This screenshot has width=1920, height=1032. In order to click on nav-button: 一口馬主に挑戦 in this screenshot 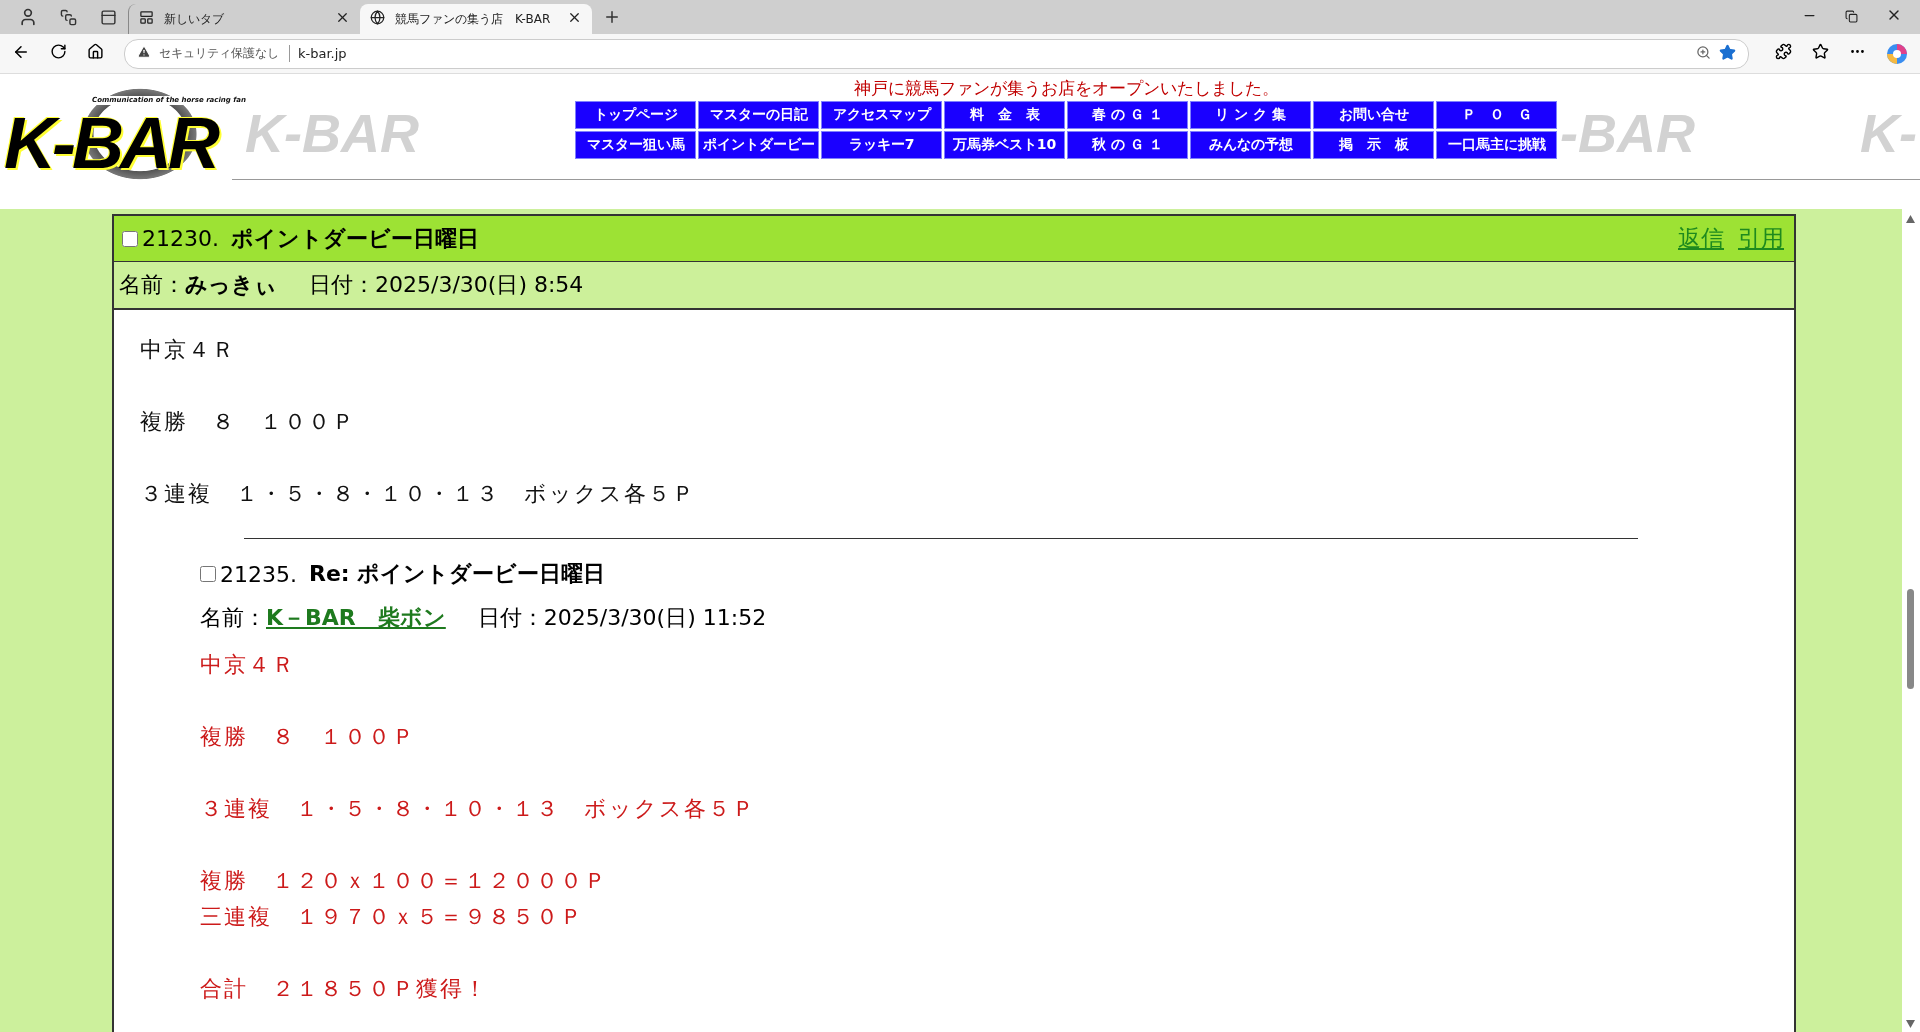, I will do `click(1496, 145)`.